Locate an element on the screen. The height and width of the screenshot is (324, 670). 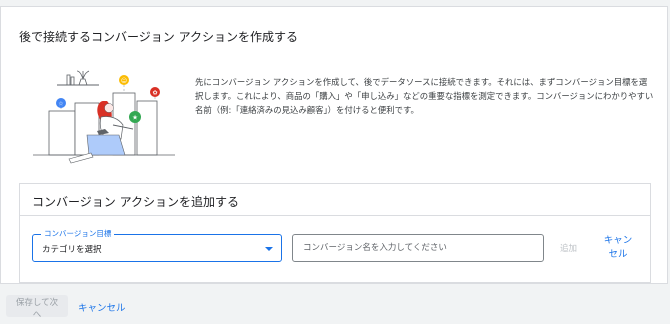
page-title: 後で接続するコンバージョン アクションを作成する is located at coordinates (158, 37).